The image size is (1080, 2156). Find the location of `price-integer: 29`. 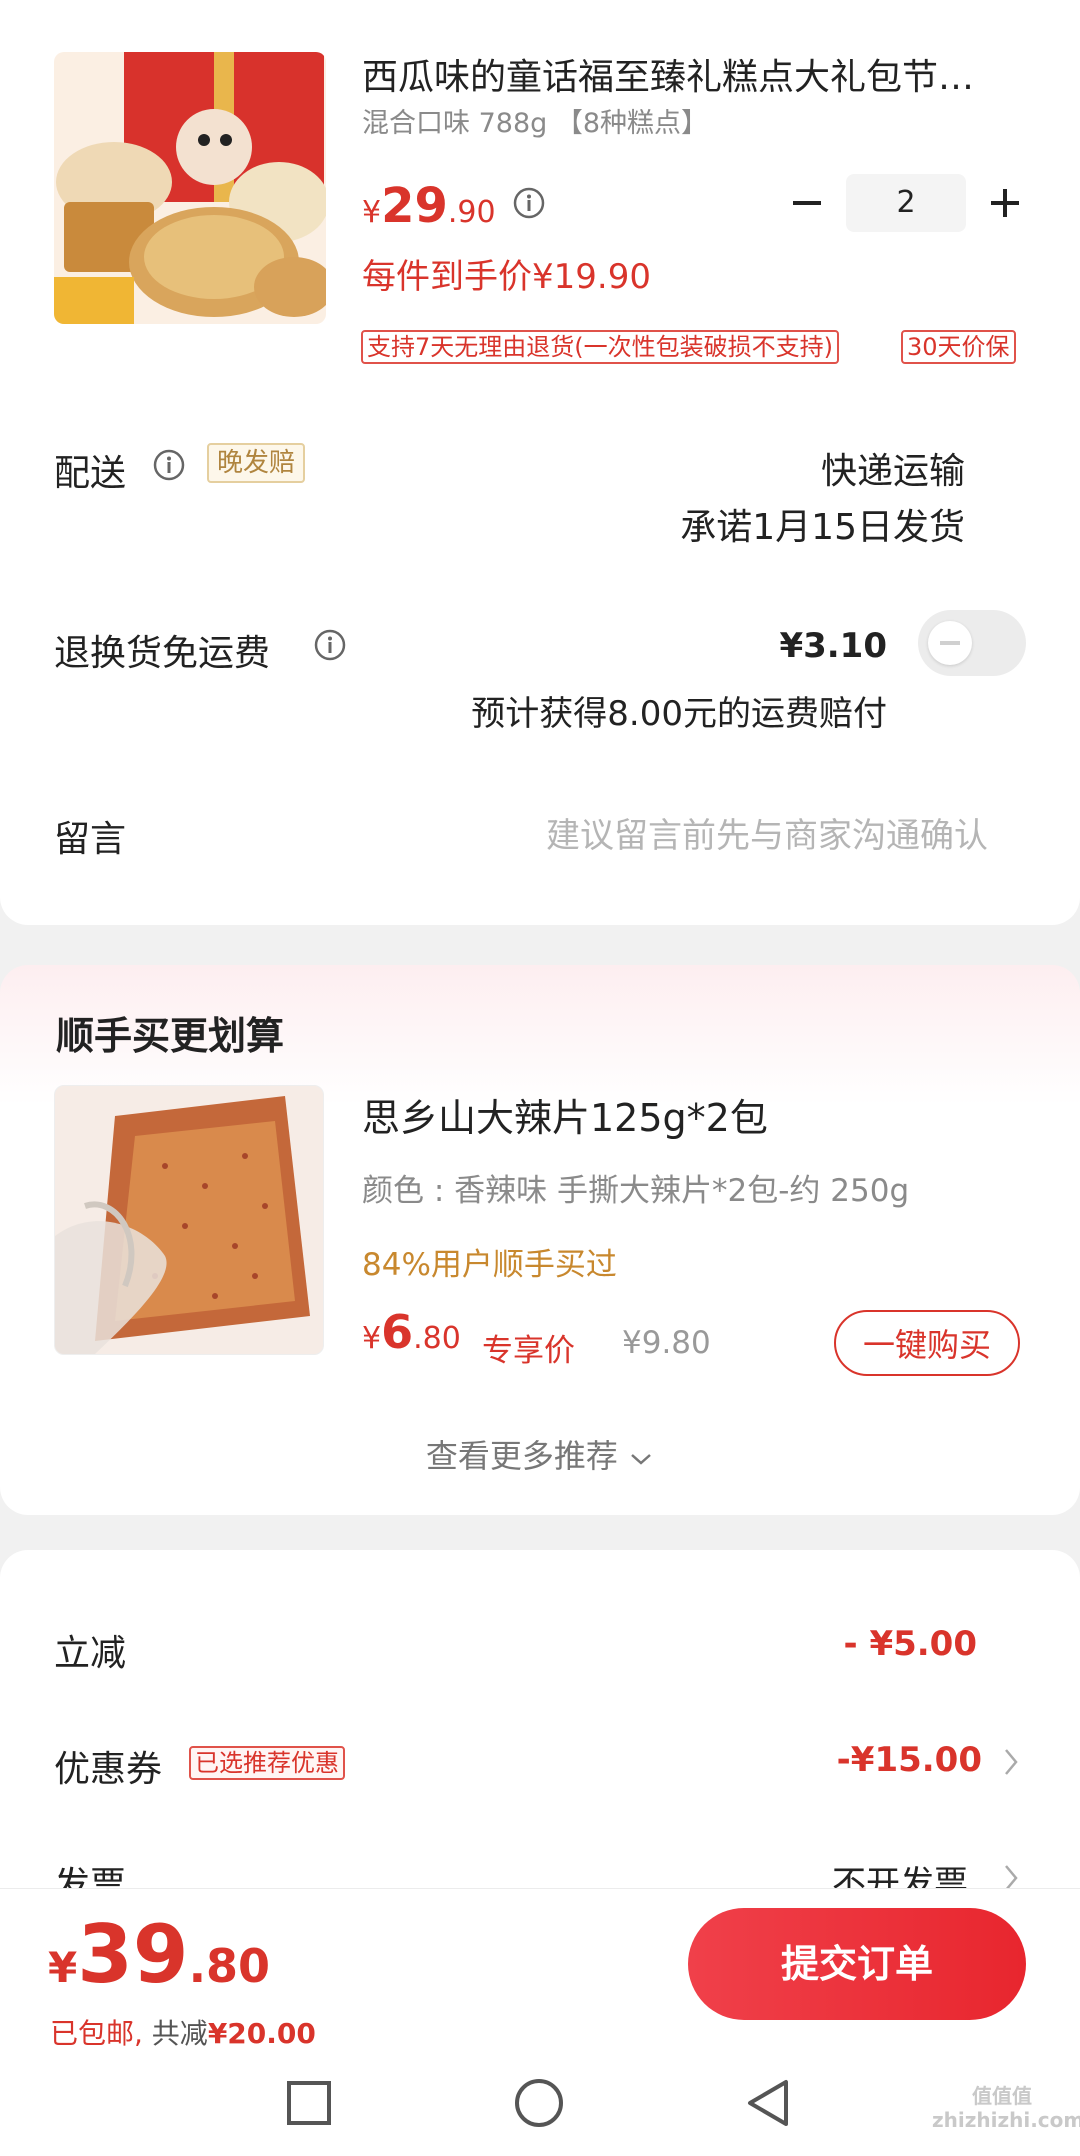

price-integer: 29 is located at coordinates (414, 206).